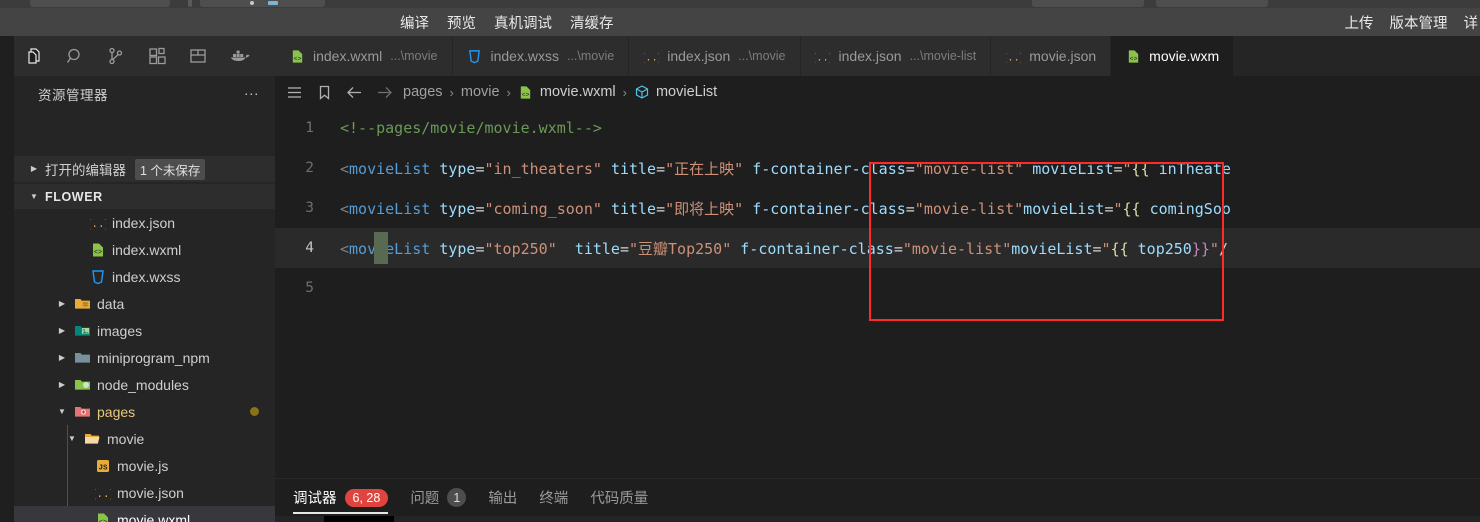 The height and width of the screenshot is (522, 1480). I want to click on svg-text: JS, so click(103, 468).